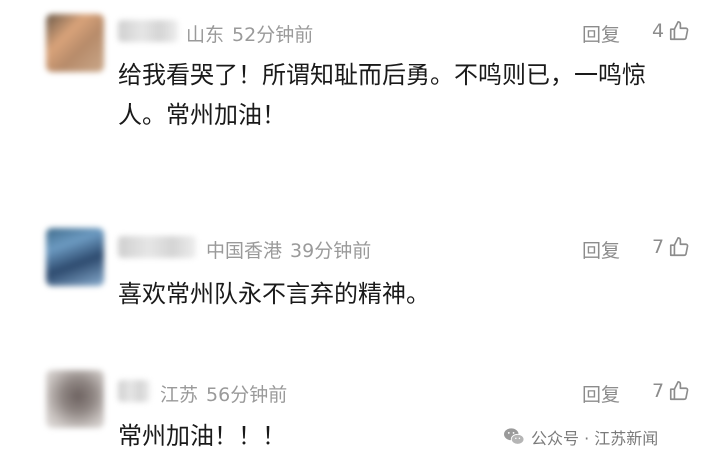 The width and height of the screenshot is (718, 467). Describe the element at coordinates (247, 395) in the screenshot. I see `comment-time: 56分钟前` at that location.